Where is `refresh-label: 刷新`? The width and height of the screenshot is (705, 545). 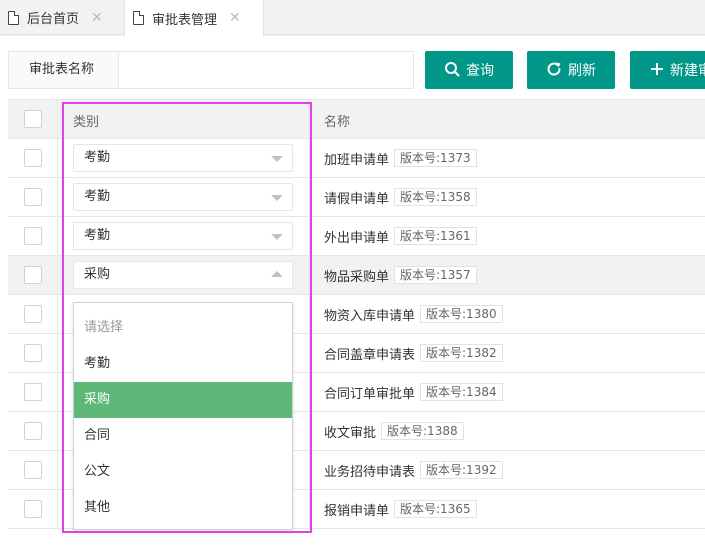
refresh-label: 刷新 is located at coordinates (582, 71).